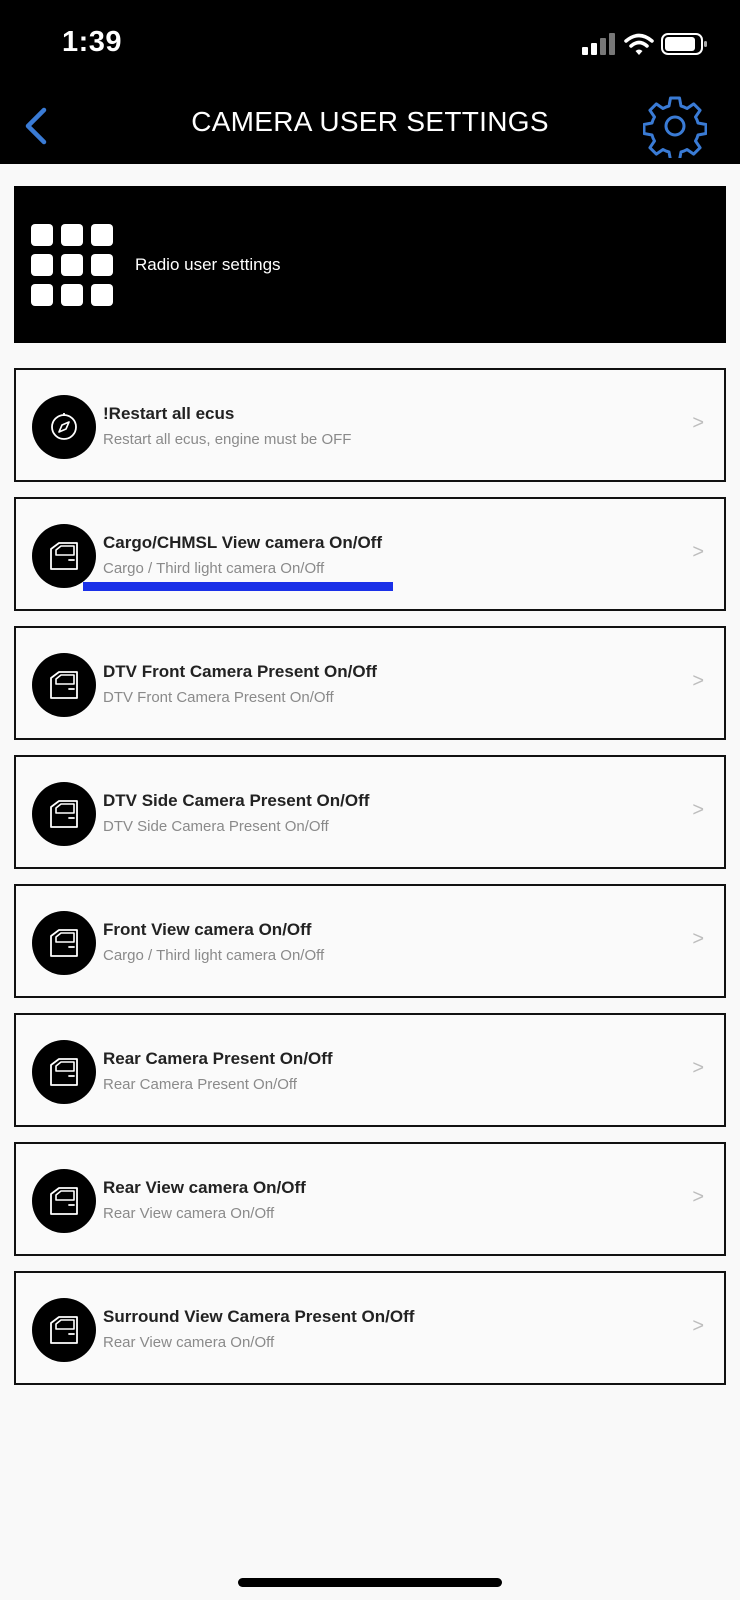 The width and height of the screenshot is (740, 1600). Describe the element at coordinates (227, 439) in the screenshot. I see `list-item-subtitle: Restart all ecus, engine must be OFF` at that location.